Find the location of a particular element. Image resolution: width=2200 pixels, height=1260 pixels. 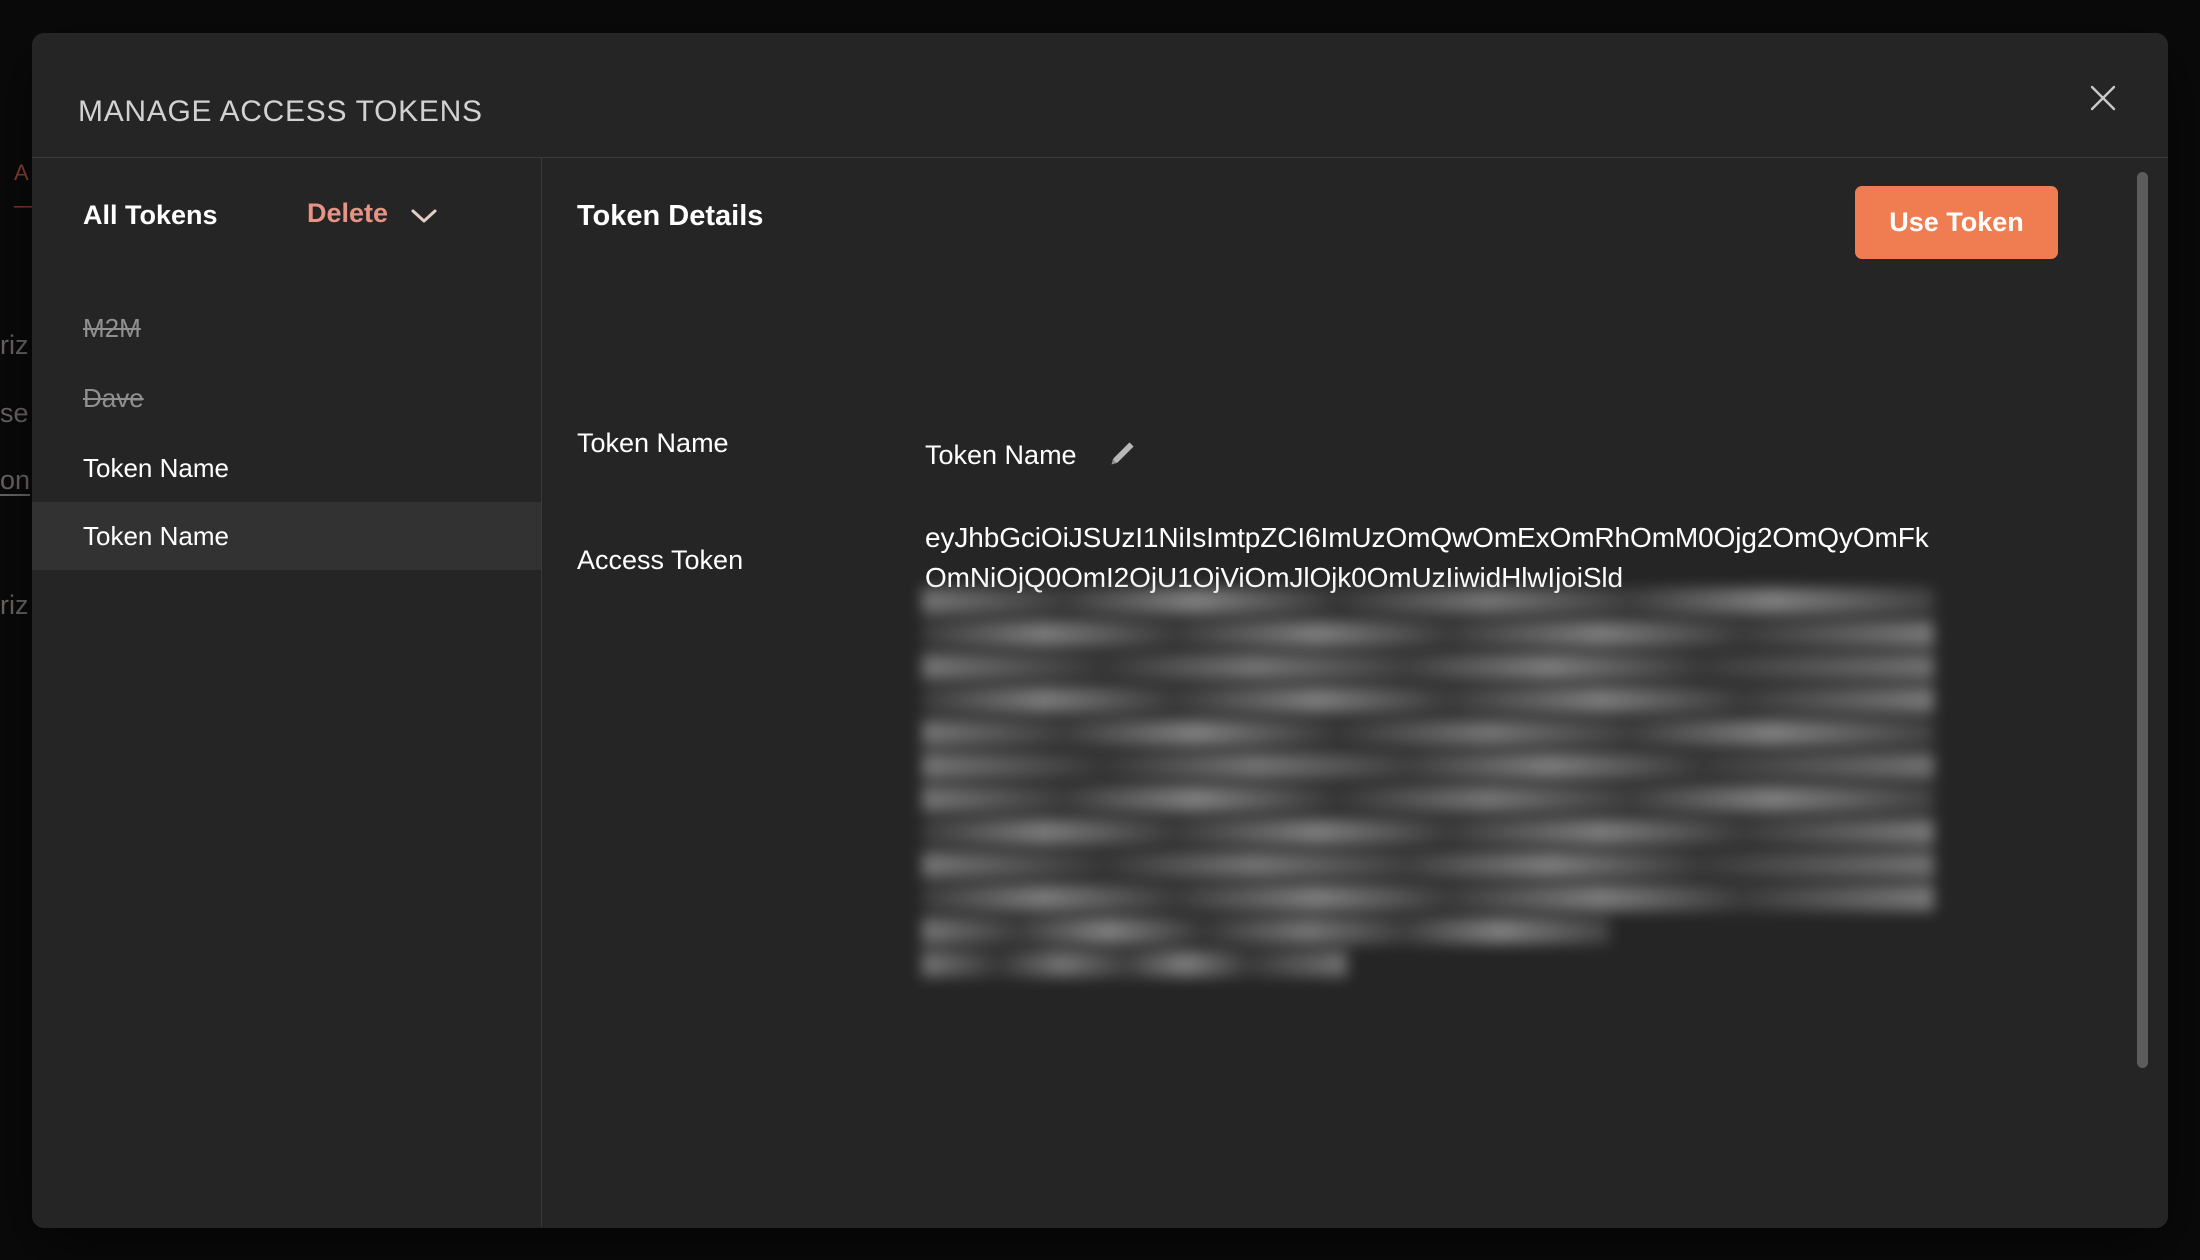

page-title: MANAGE ACCESS TOKENS is located at coordinates (280, 111).